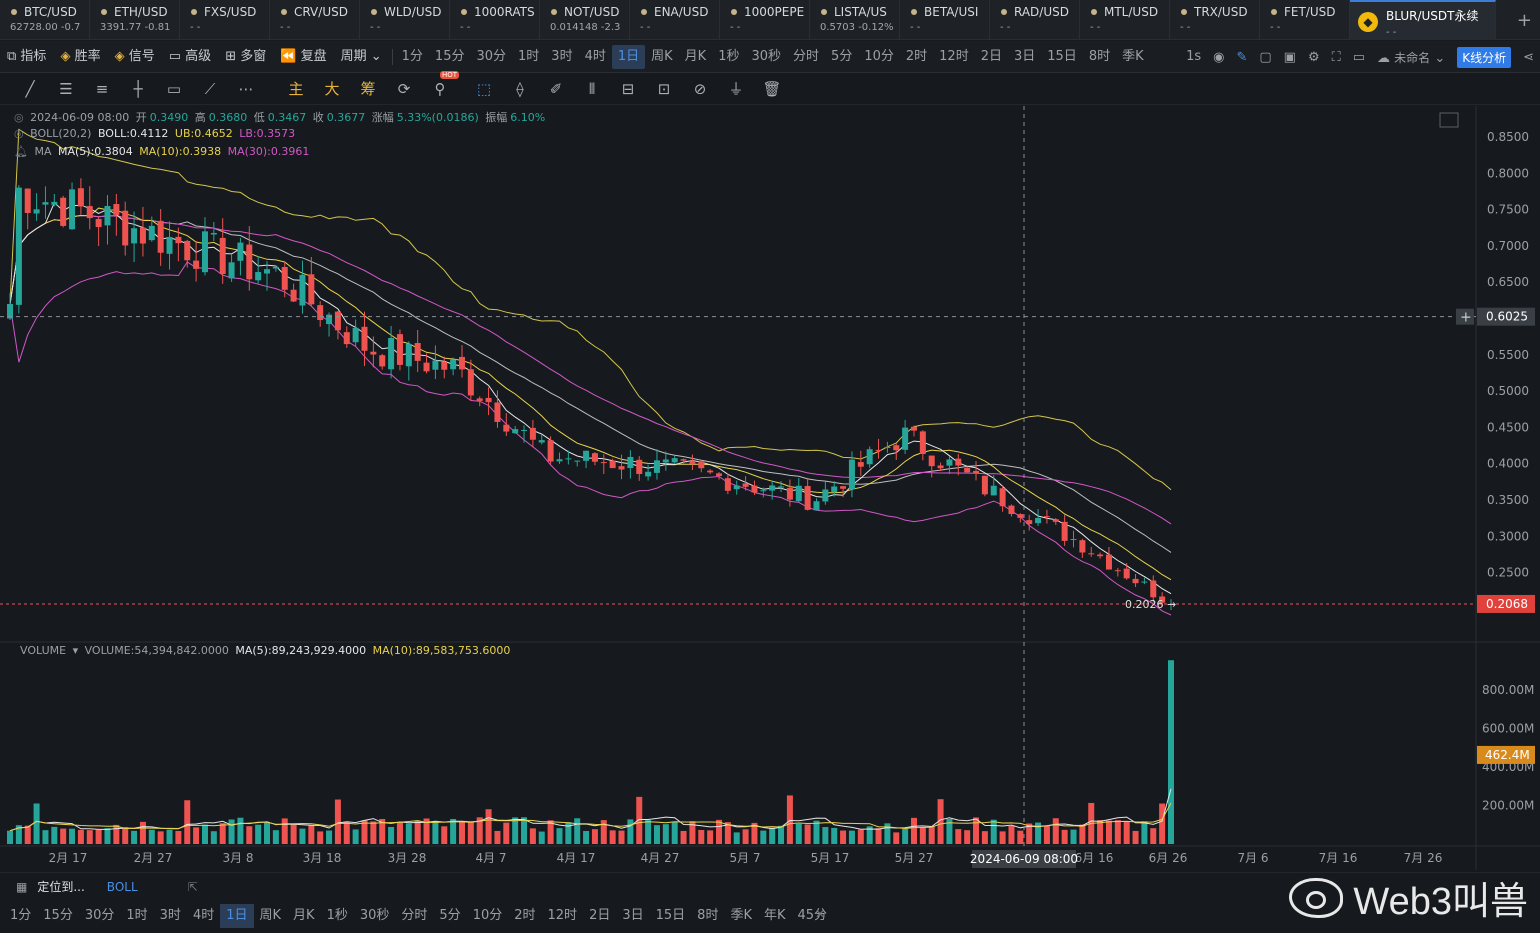 The height and width of the screenshot is (933, 1540). I want to click on lock-icon: ⊟, so click(628, 89).